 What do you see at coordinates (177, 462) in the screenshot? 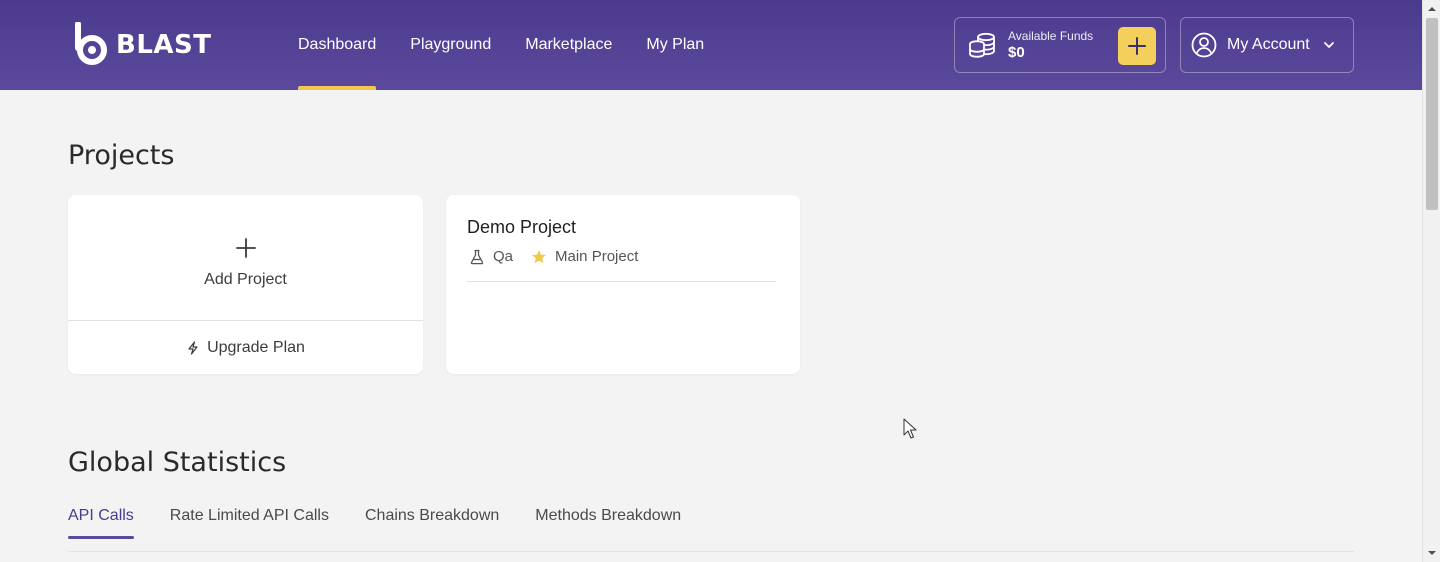
I see `global-statistics-title: Global Statistics` at bounding box center [177, 462].